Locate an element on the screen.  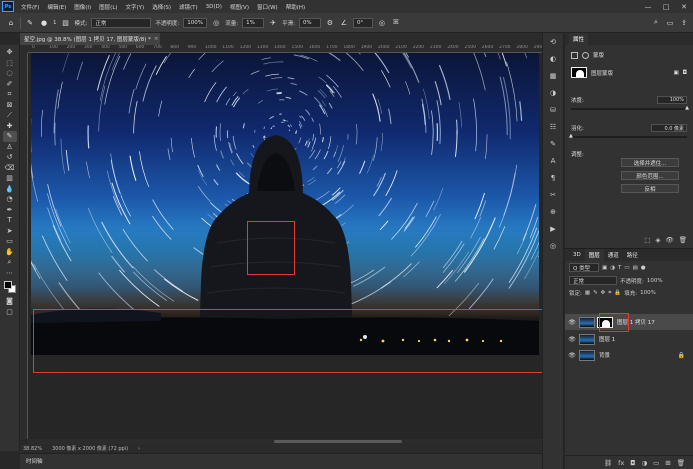
layer-row-background: 👁 背景 🔒 is located at coordinates (629, 355).